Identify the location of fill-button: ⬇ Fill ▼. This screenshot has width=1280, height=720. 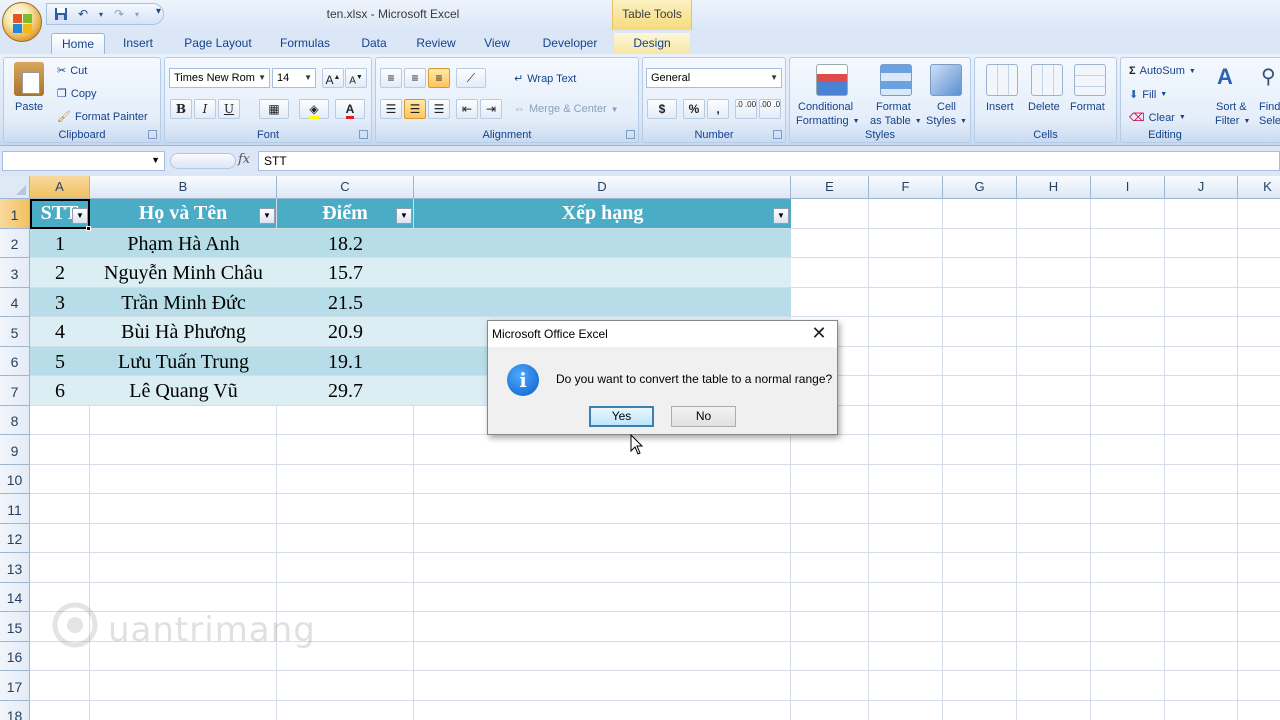
(1148, 95).